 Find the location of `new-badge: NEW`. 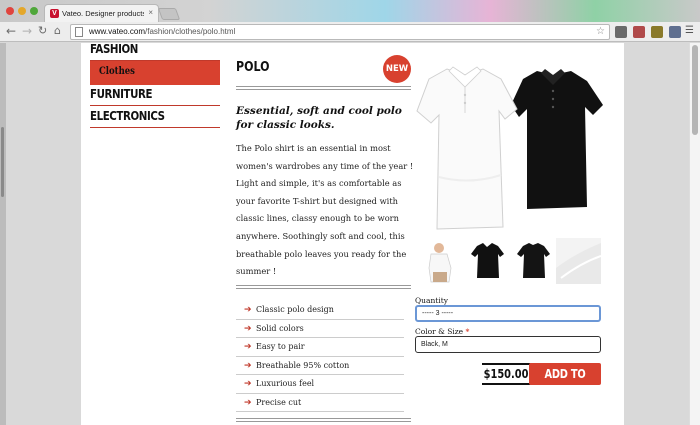

new-badge: NEW is located at coordinates (397, 69).